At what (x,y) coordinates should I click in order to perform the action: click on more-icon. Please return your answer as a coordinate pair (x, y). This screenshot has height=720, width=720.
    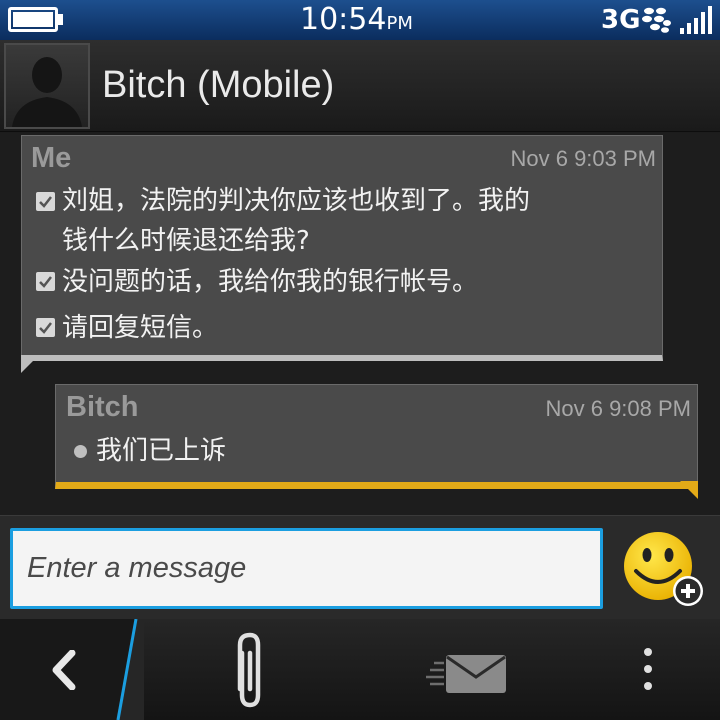
    Looking at the image, I should click on (648, 669).